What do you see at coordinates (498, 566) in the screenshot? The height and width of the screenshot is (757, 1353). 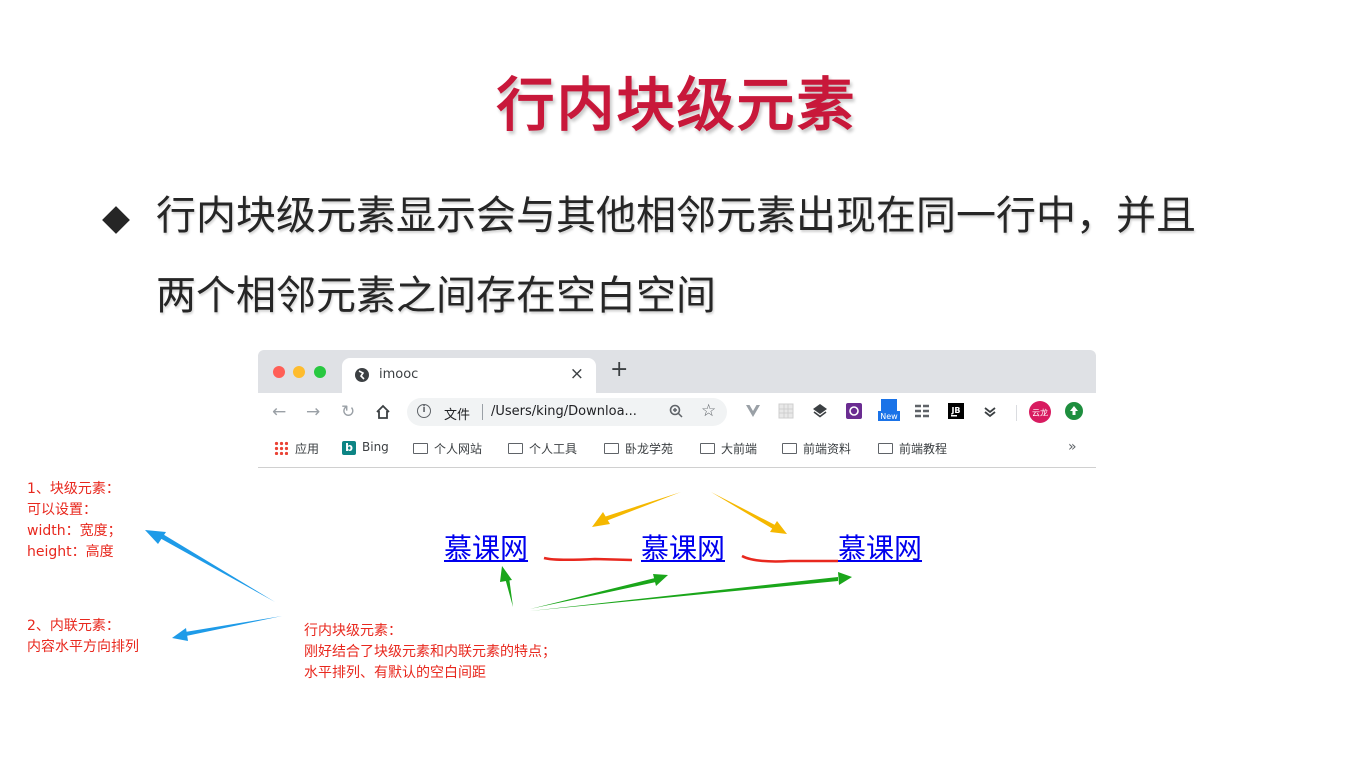 I see `annotation-overlay` at bounding box center [498, 566].